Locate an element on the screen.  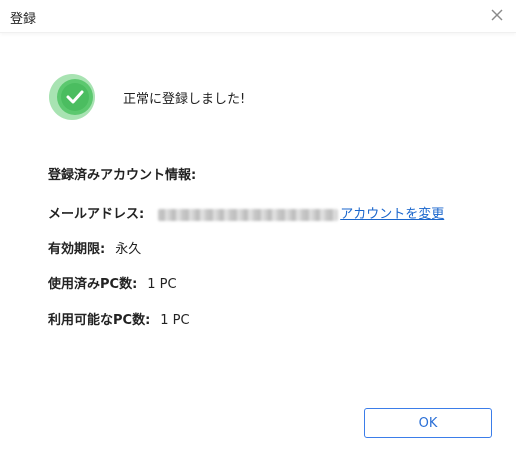
title-bar: 登録 is located at coordinates (258, 16).